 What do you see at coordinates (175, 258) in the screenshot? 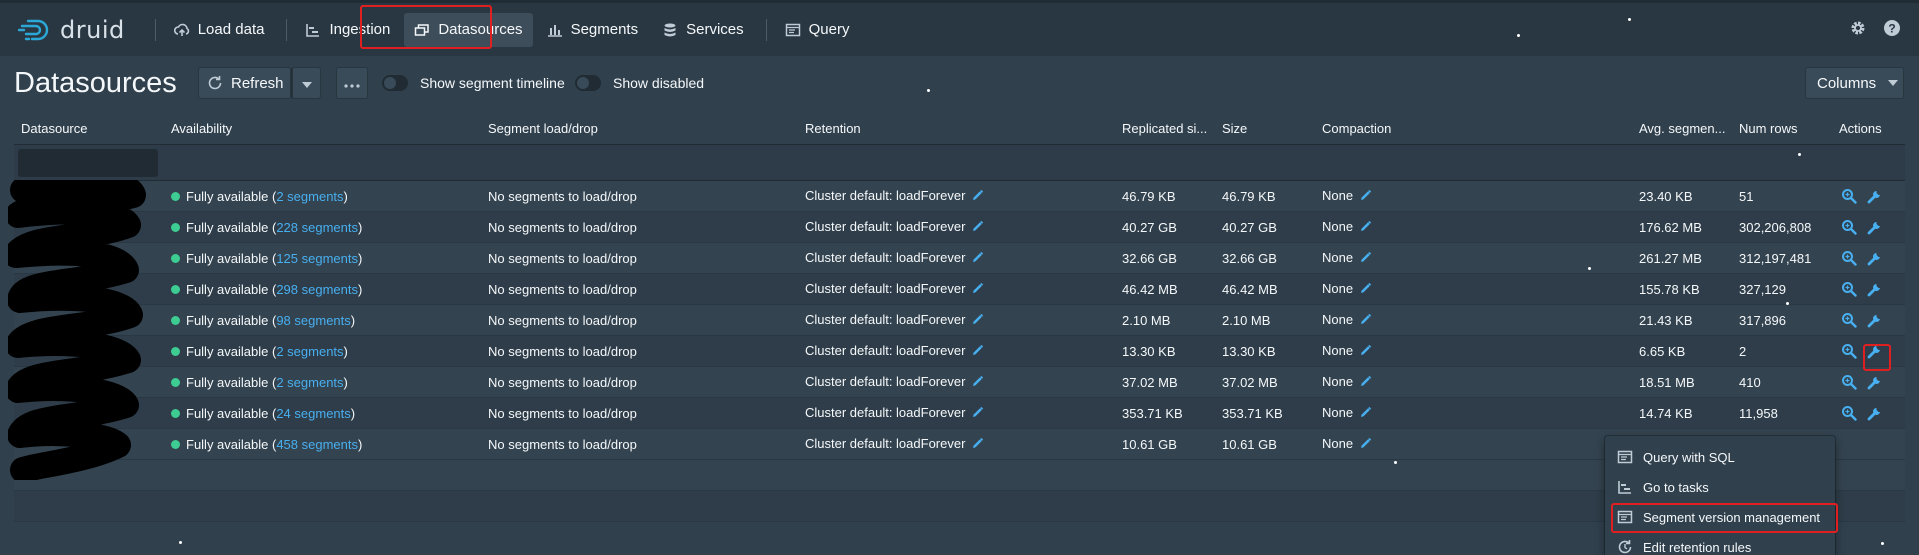
I see `available-status-dot` at bounding box center [175, 258].